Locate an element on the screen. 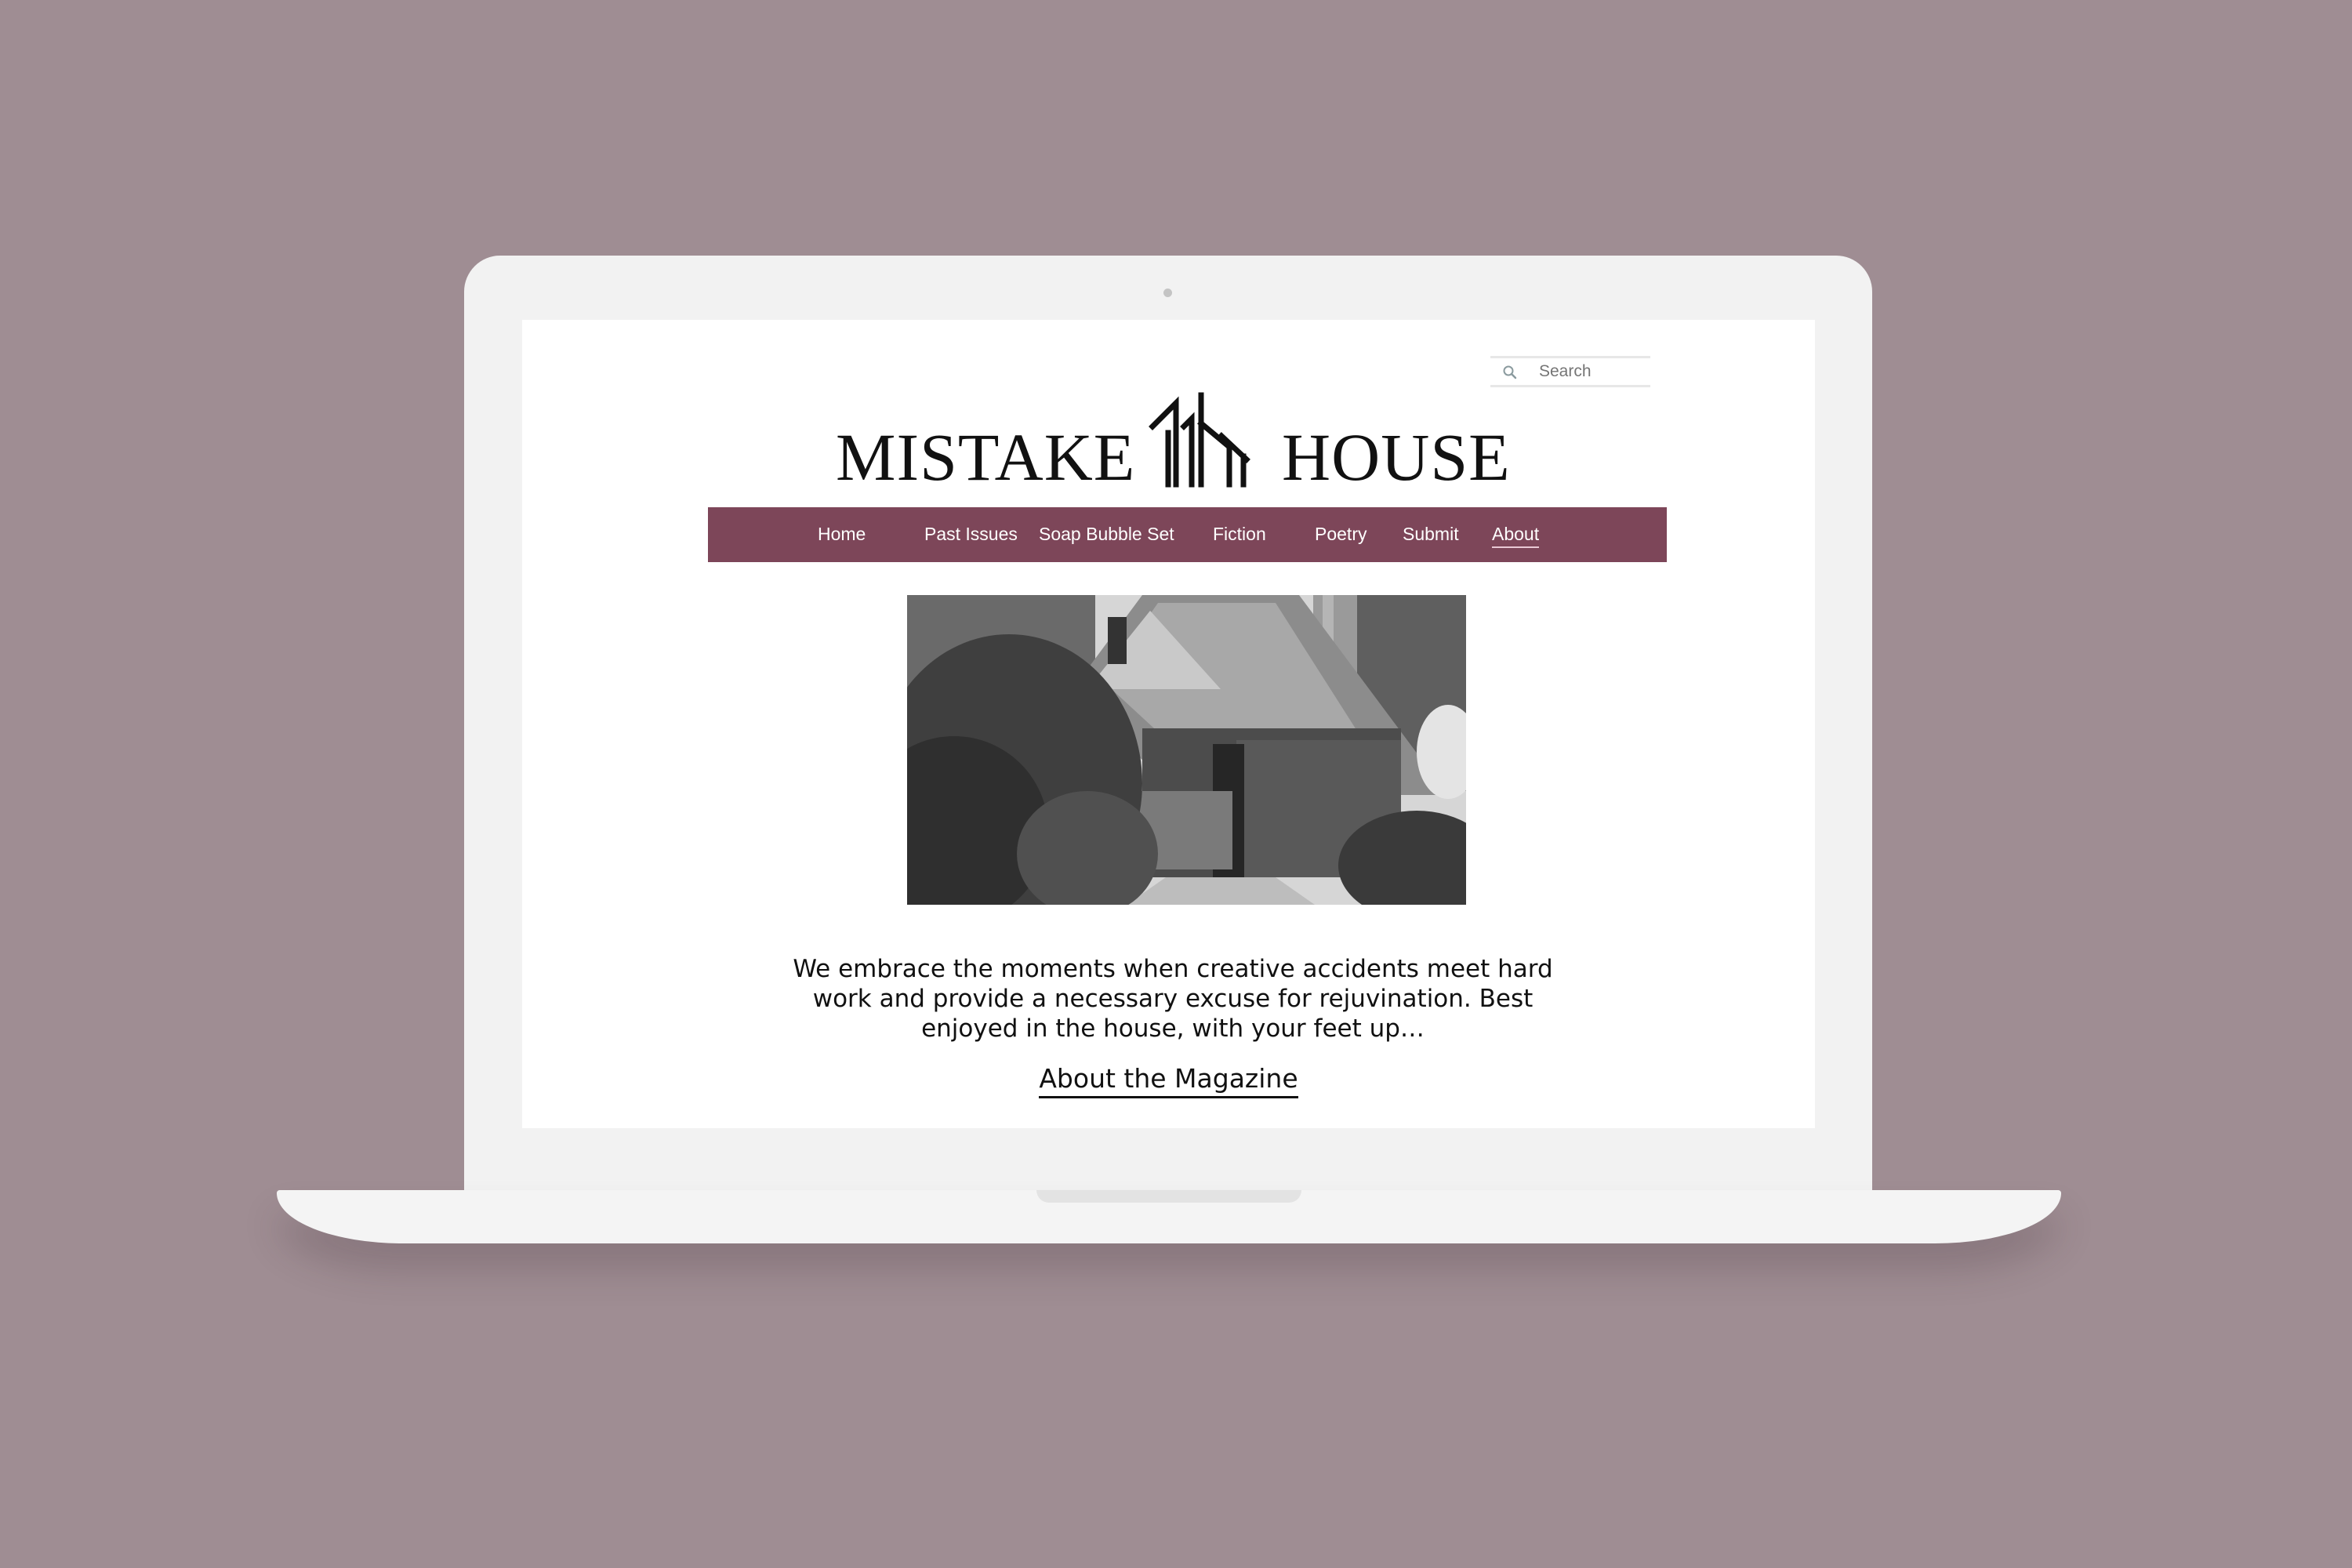  search-box is located at coordinates (1570, 371).